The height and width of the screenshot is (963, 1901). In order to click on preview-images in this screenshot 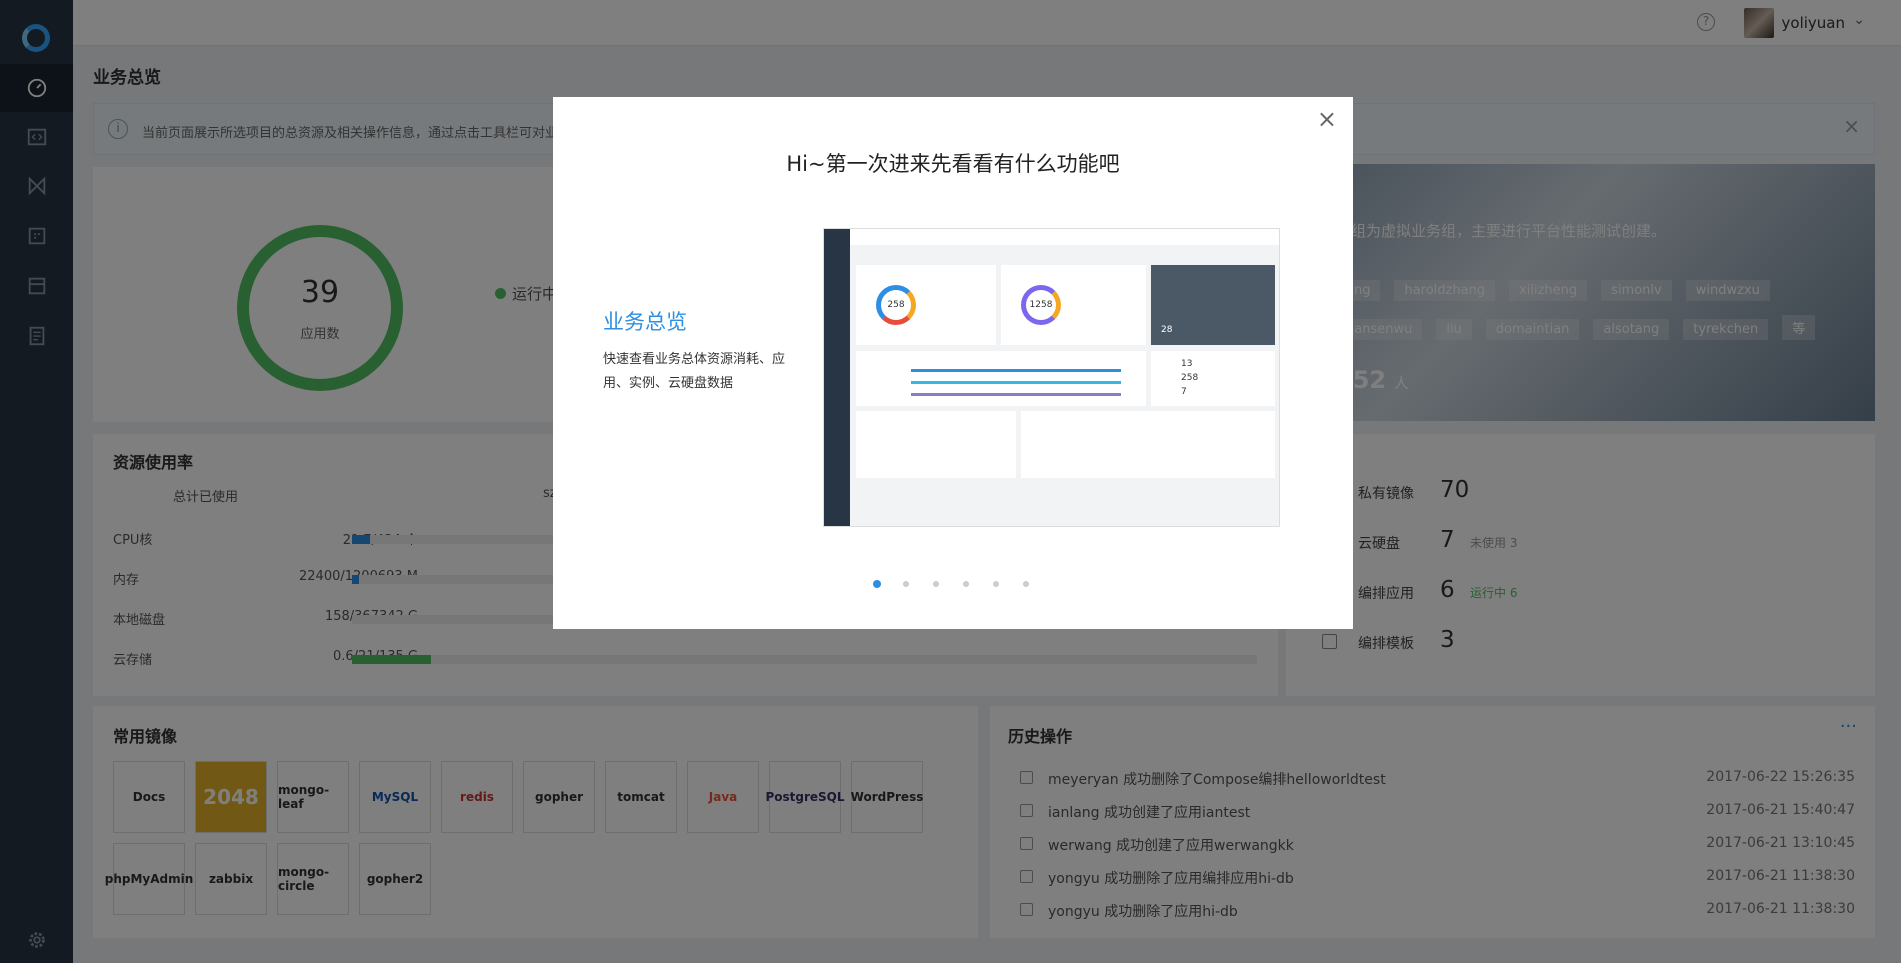, I will do `click(936, 444)`.